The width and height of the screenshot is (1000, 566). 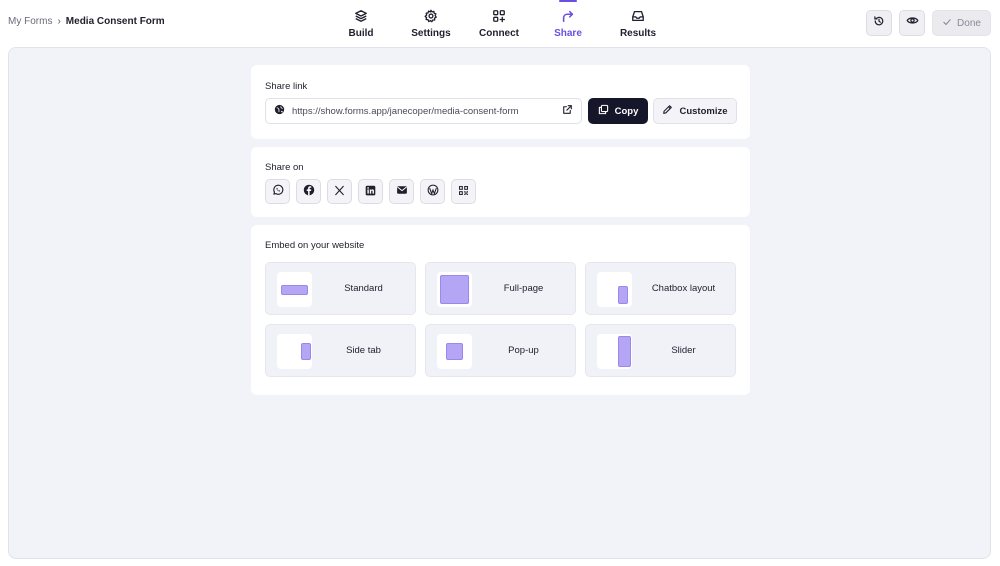 I want to click on embed-pop-up-preview-icon, so click(x=454, y=351).